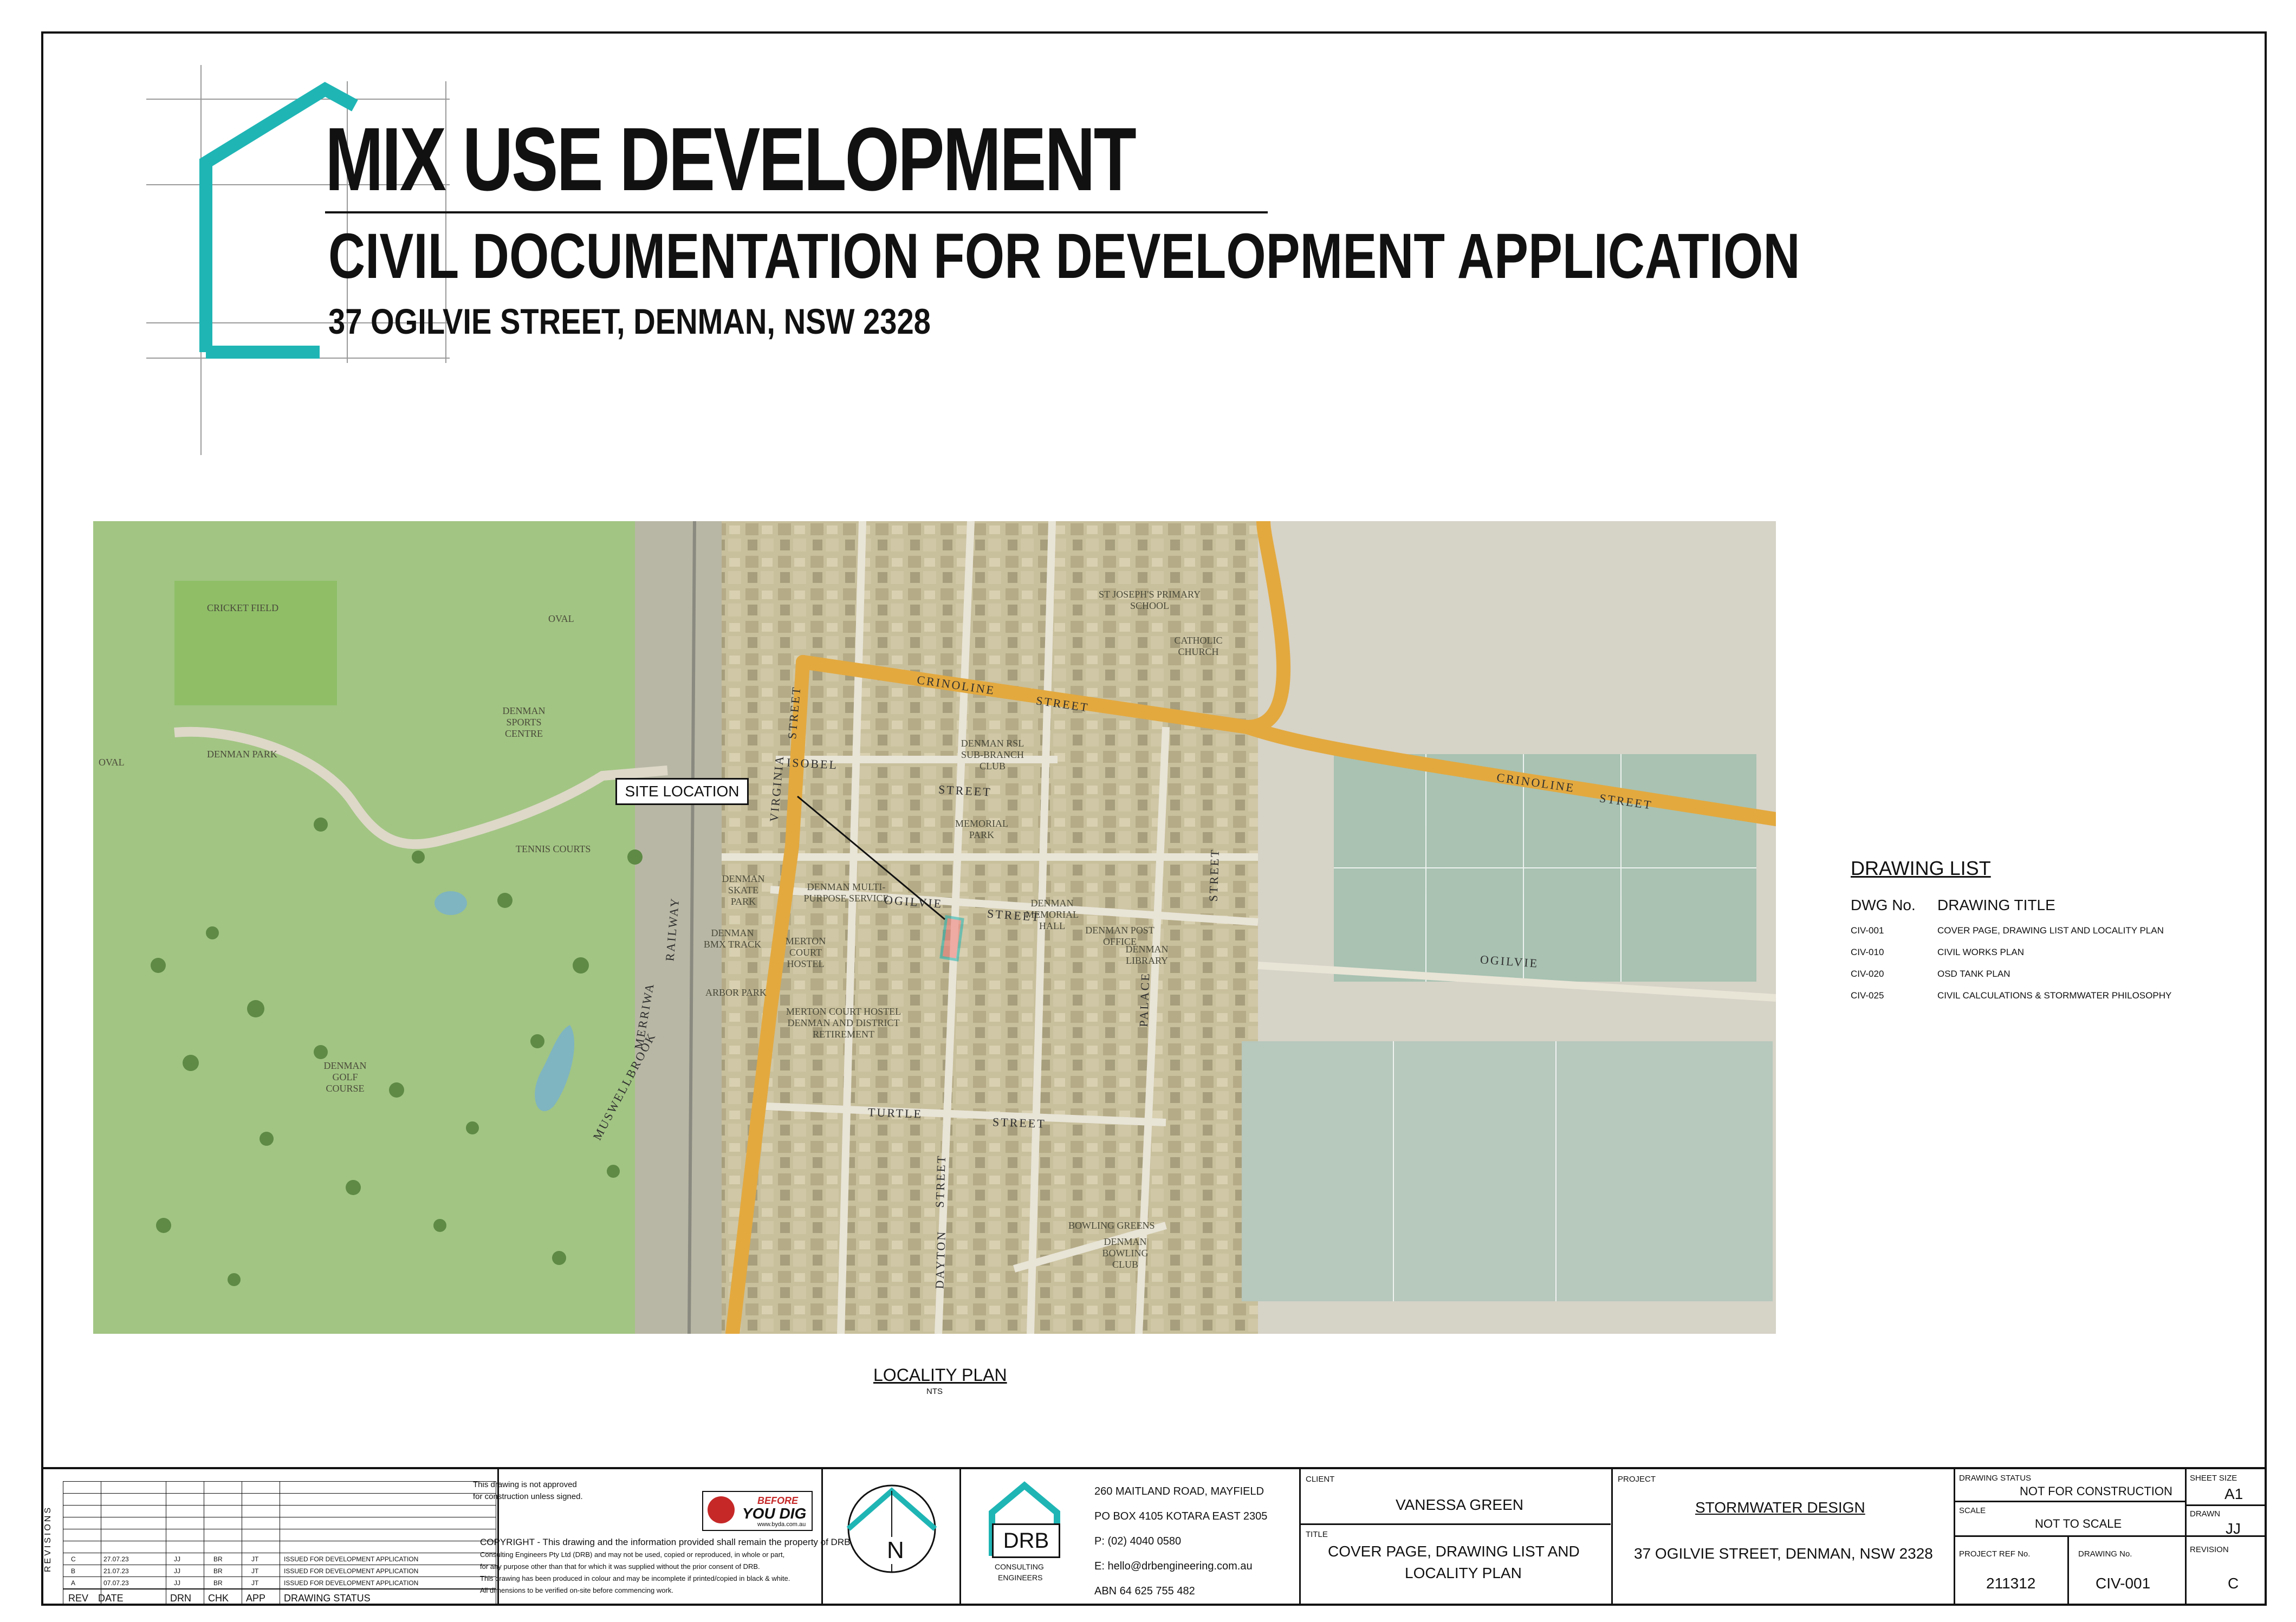 The height and width of the screenshot is (1622, 2296). What do you see at coordinates (243, 608) in the screenshot?
I see `map-label: CRICKET FIELD` at bounding box center [243, 608].